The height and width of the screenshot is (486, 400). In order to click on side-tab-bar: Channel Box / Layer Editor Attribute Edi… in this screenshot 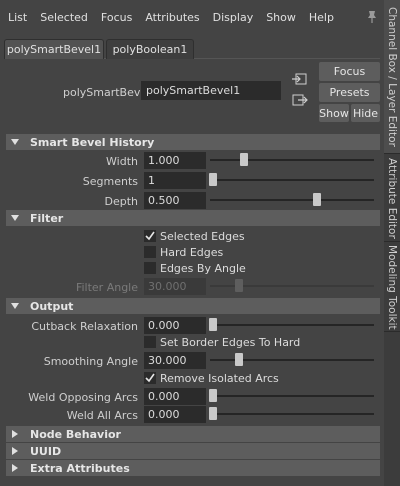, I will do `click(392, 243)`.